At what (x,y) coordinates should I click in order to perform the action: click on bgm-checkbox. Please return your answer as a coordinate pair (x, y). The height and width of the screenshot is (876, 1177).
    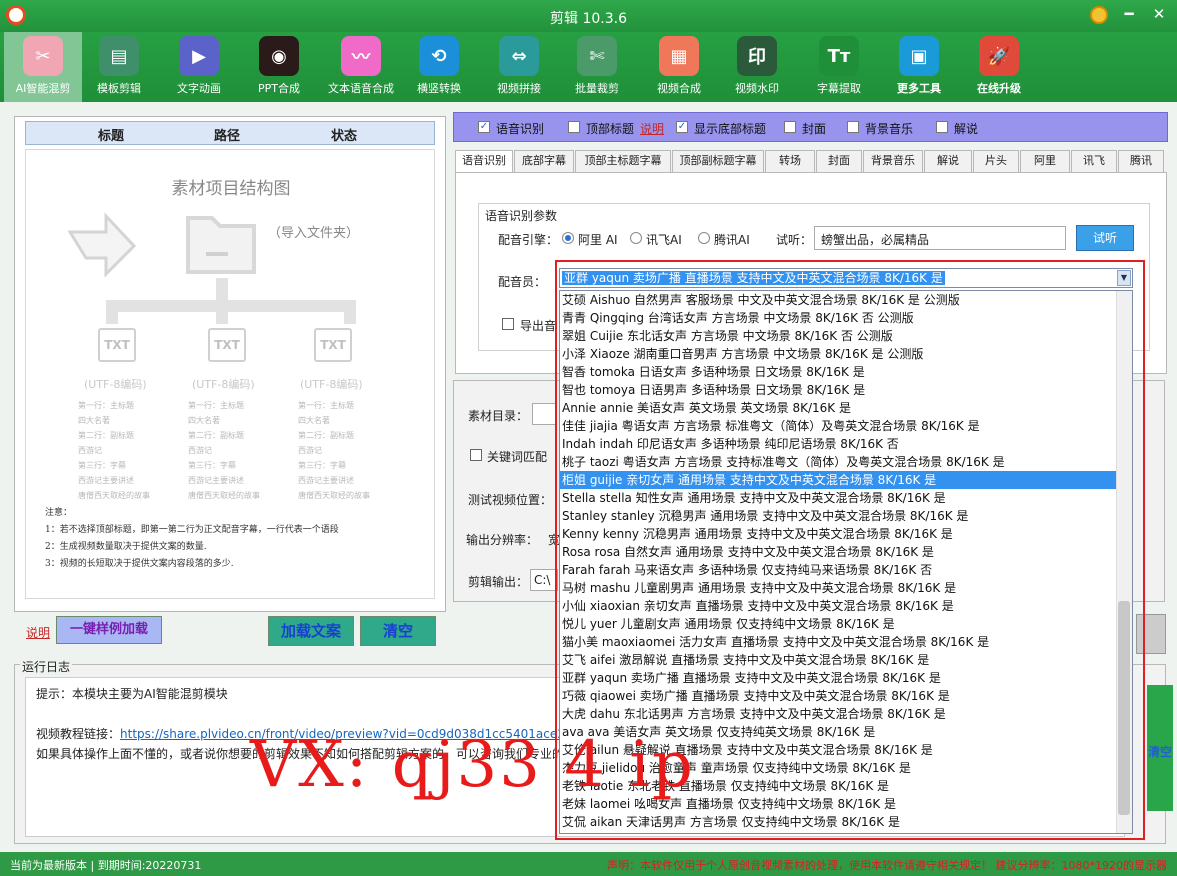
    Looking at the image, I should click on (853, 127).